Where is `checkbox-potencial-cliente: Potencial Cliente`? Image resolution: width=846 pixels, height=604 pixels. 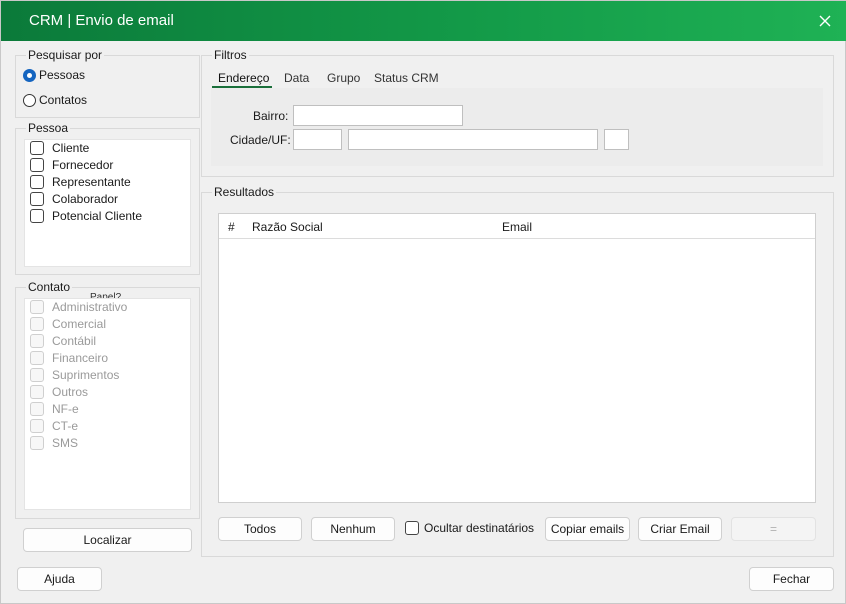 checkbox-potencial-cliente: Potencial Cliente is located at coordinates (86, 216).